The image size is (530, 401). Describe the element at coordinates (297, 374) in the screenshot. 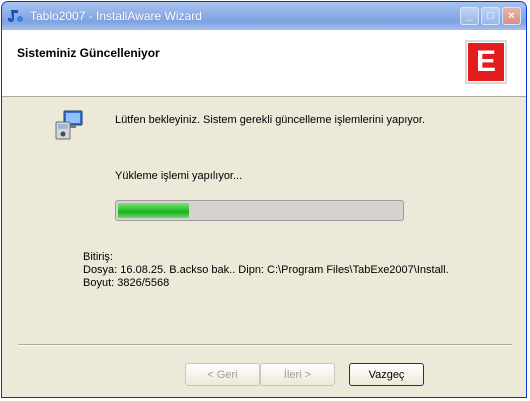

I see `next-button: İleri >` at that location.